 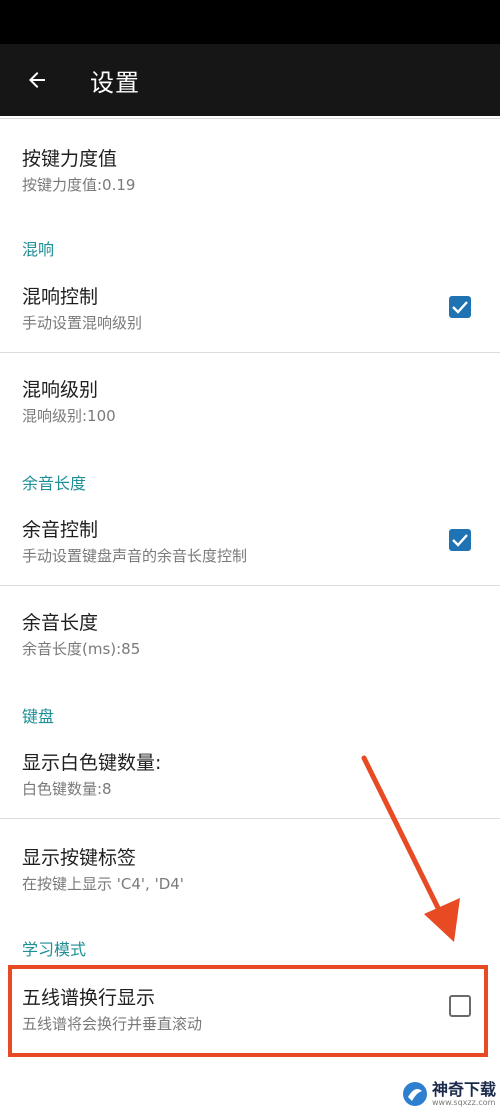 What do you see at coordinates (92, 763) in the screenshot?
I see `pref-title: 显示白色键数量:` at bounding box center [92, 763].